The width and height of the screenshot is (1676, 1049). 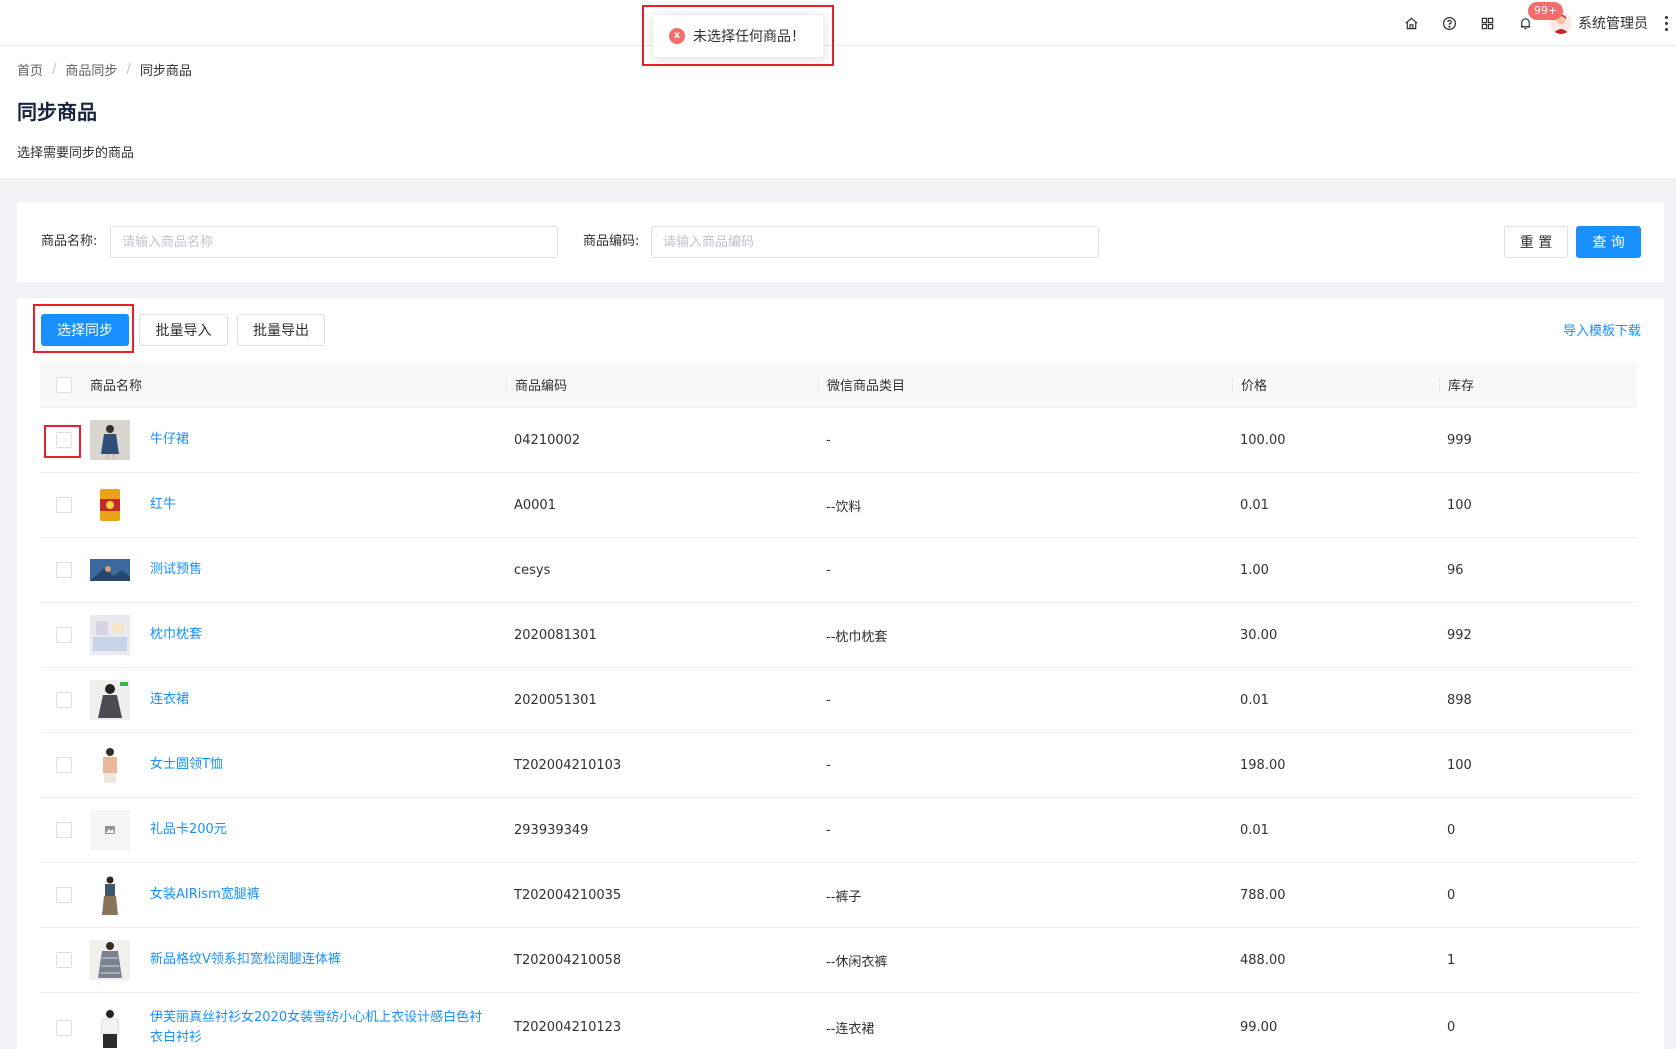 What do you see at coordinates (169, 700) in the screenshot?
I see `product-name-link: 连衣裙` at bounding box center [169, 700].